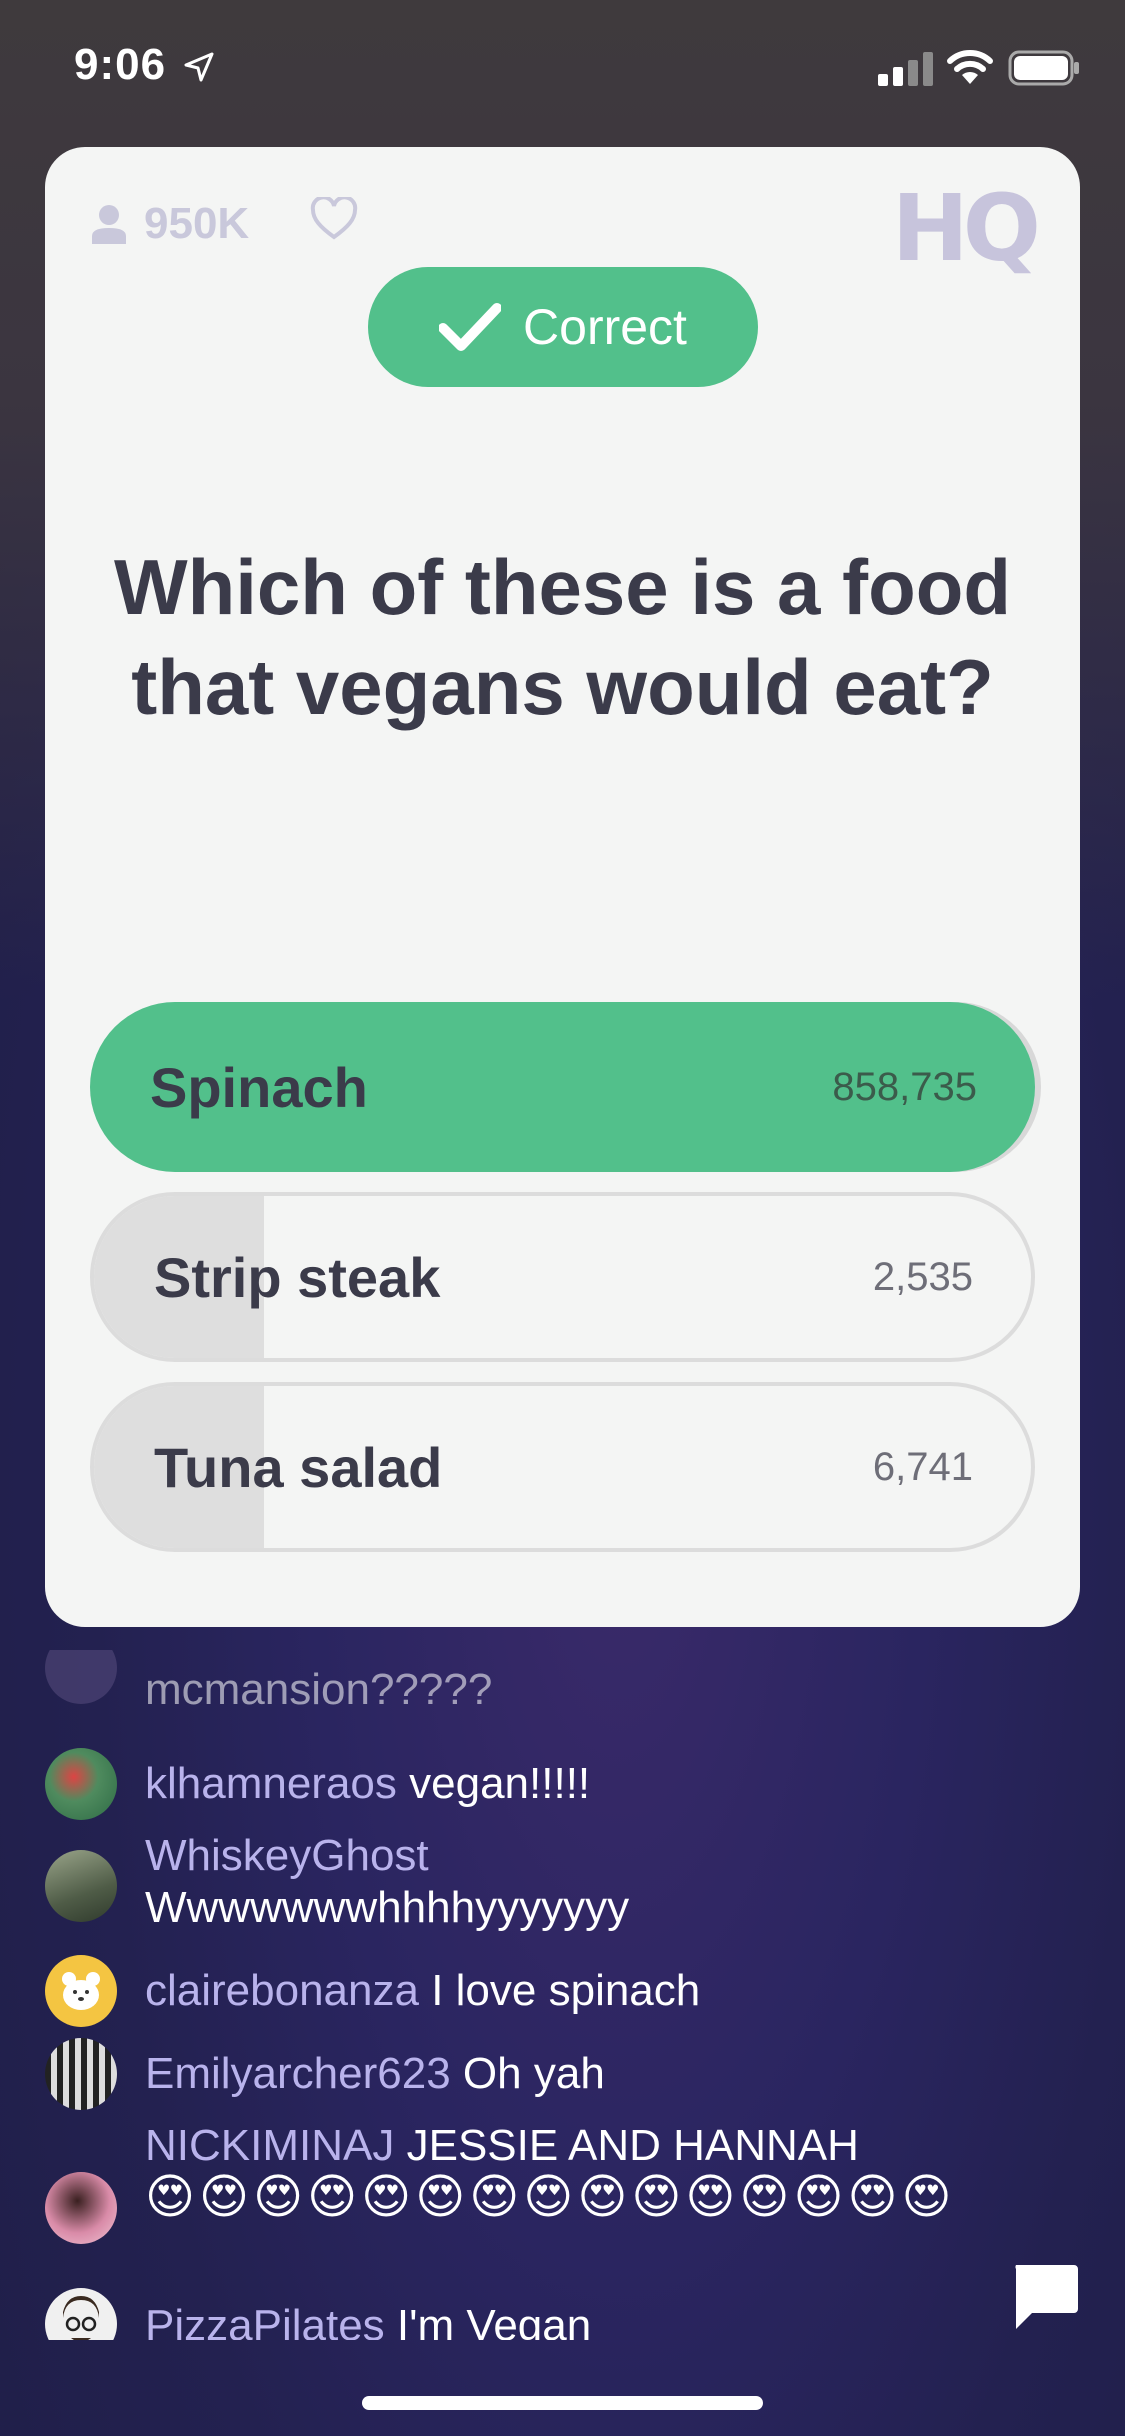  What do you see at coordinates (120, 64) in the screenshot?
I see `status-time: 9:06` at bounding box center [120, 64].